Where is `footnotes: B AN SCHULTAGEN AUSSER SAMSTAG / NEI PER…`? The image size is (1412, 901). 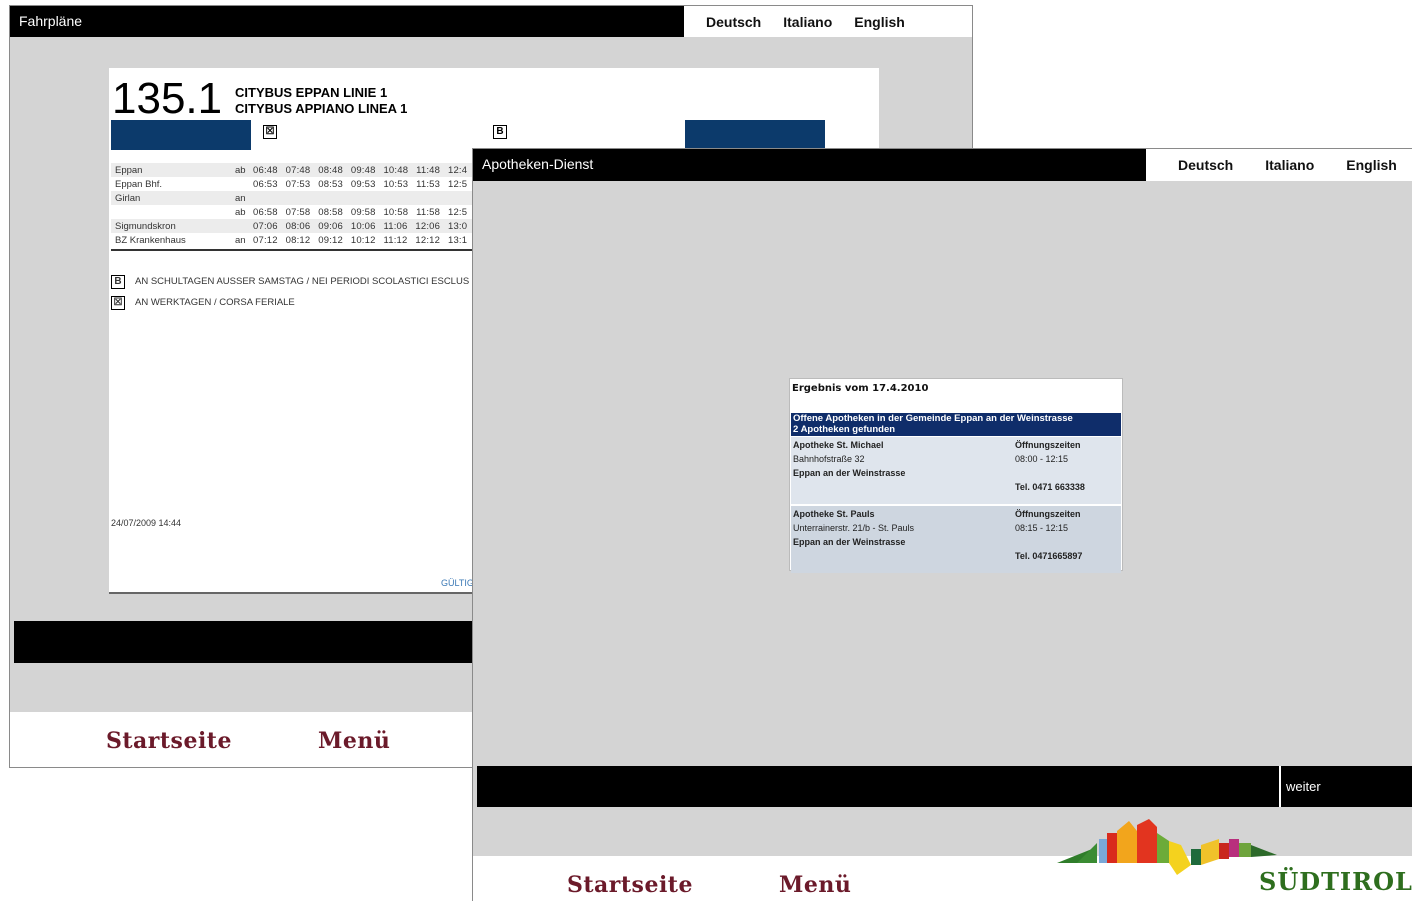
footnotes: B AN SCHULTAGEN AUSSER SAMSTAG / NEI PER… is located at coordinates (290, 292).